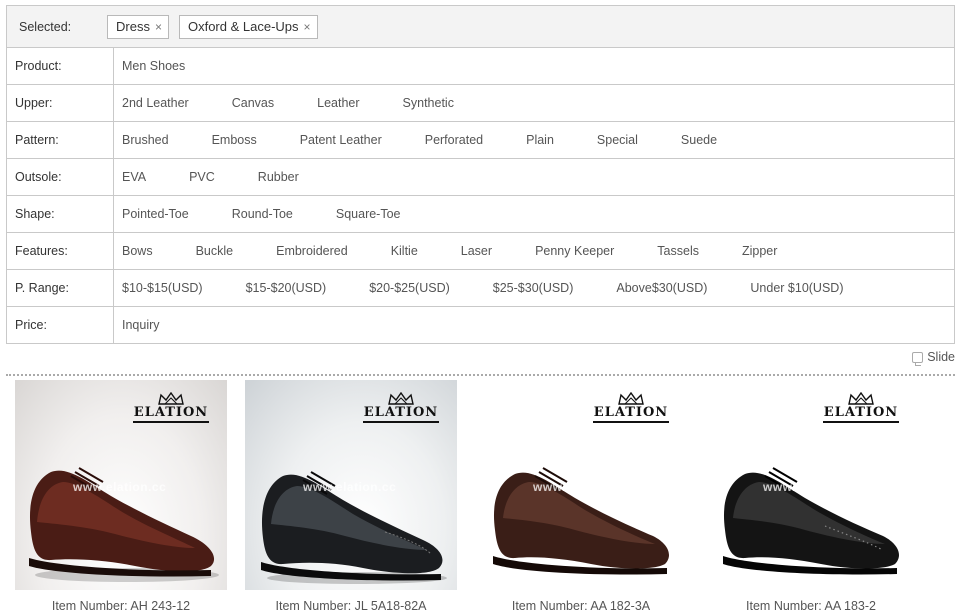 The width and height of the screenshot is (961, 615). Describe the element at coordinates (617, 140) in the screenshot. I see `filter-option: Special` at that location.